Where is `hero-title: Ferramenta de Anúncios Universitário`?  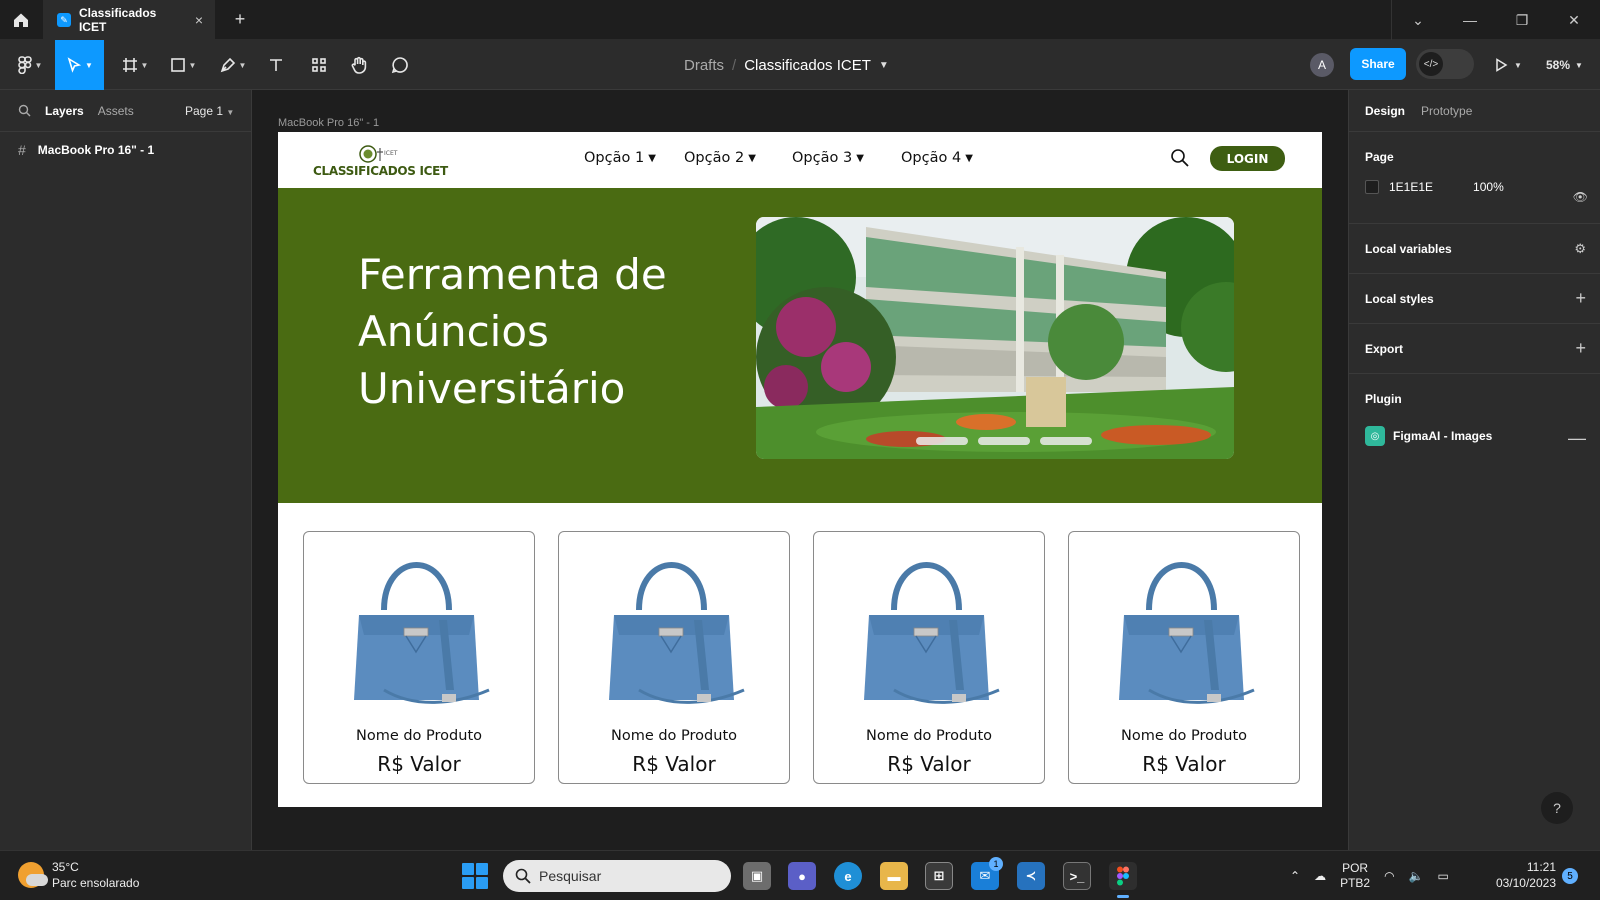 hero-title: Ferramenta de Anúncios Universitário is located at coordinates (528, 331).